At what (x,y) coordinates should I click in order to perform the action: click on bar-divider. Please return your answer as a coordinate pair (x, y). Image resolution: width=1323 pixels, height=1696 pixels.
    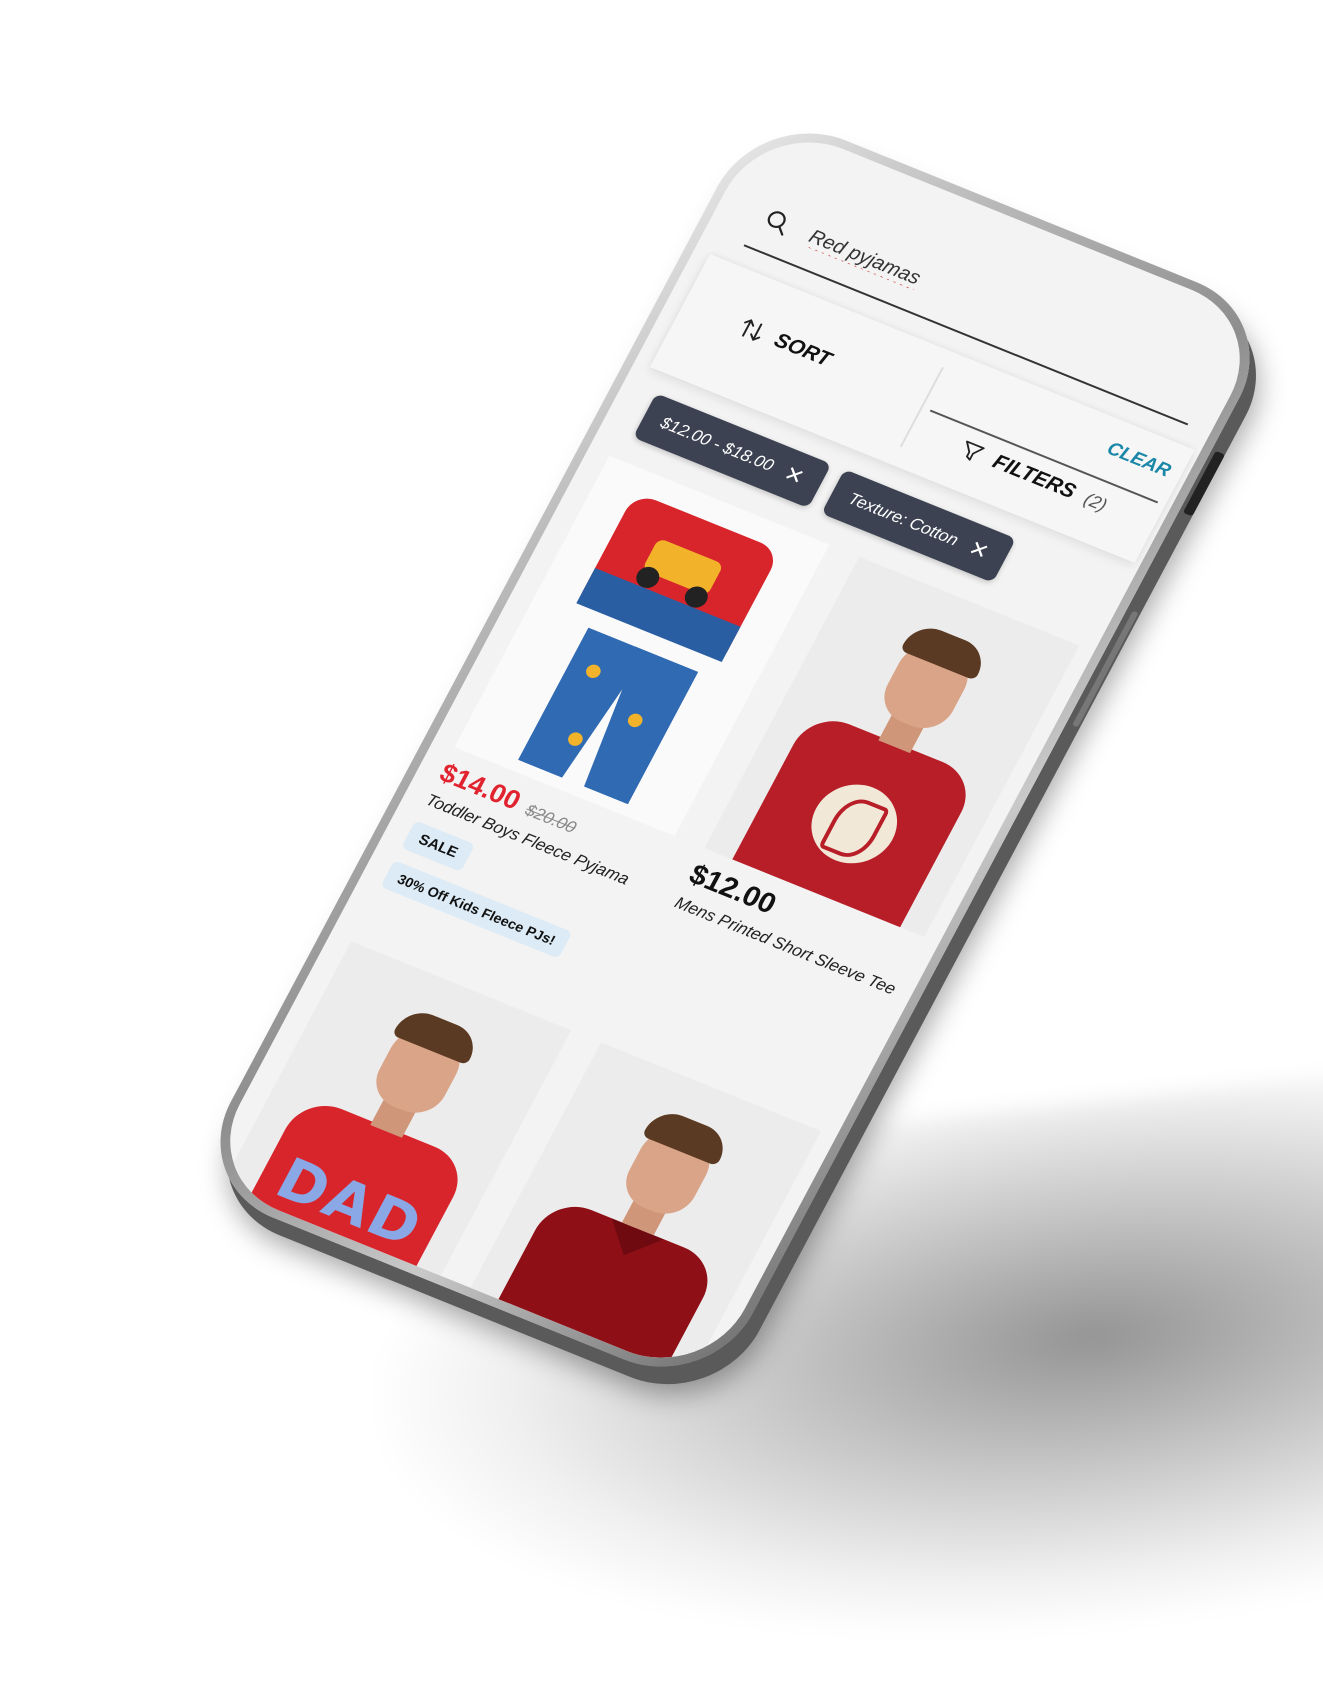
    Looking at the image, I should click on (921, 407).